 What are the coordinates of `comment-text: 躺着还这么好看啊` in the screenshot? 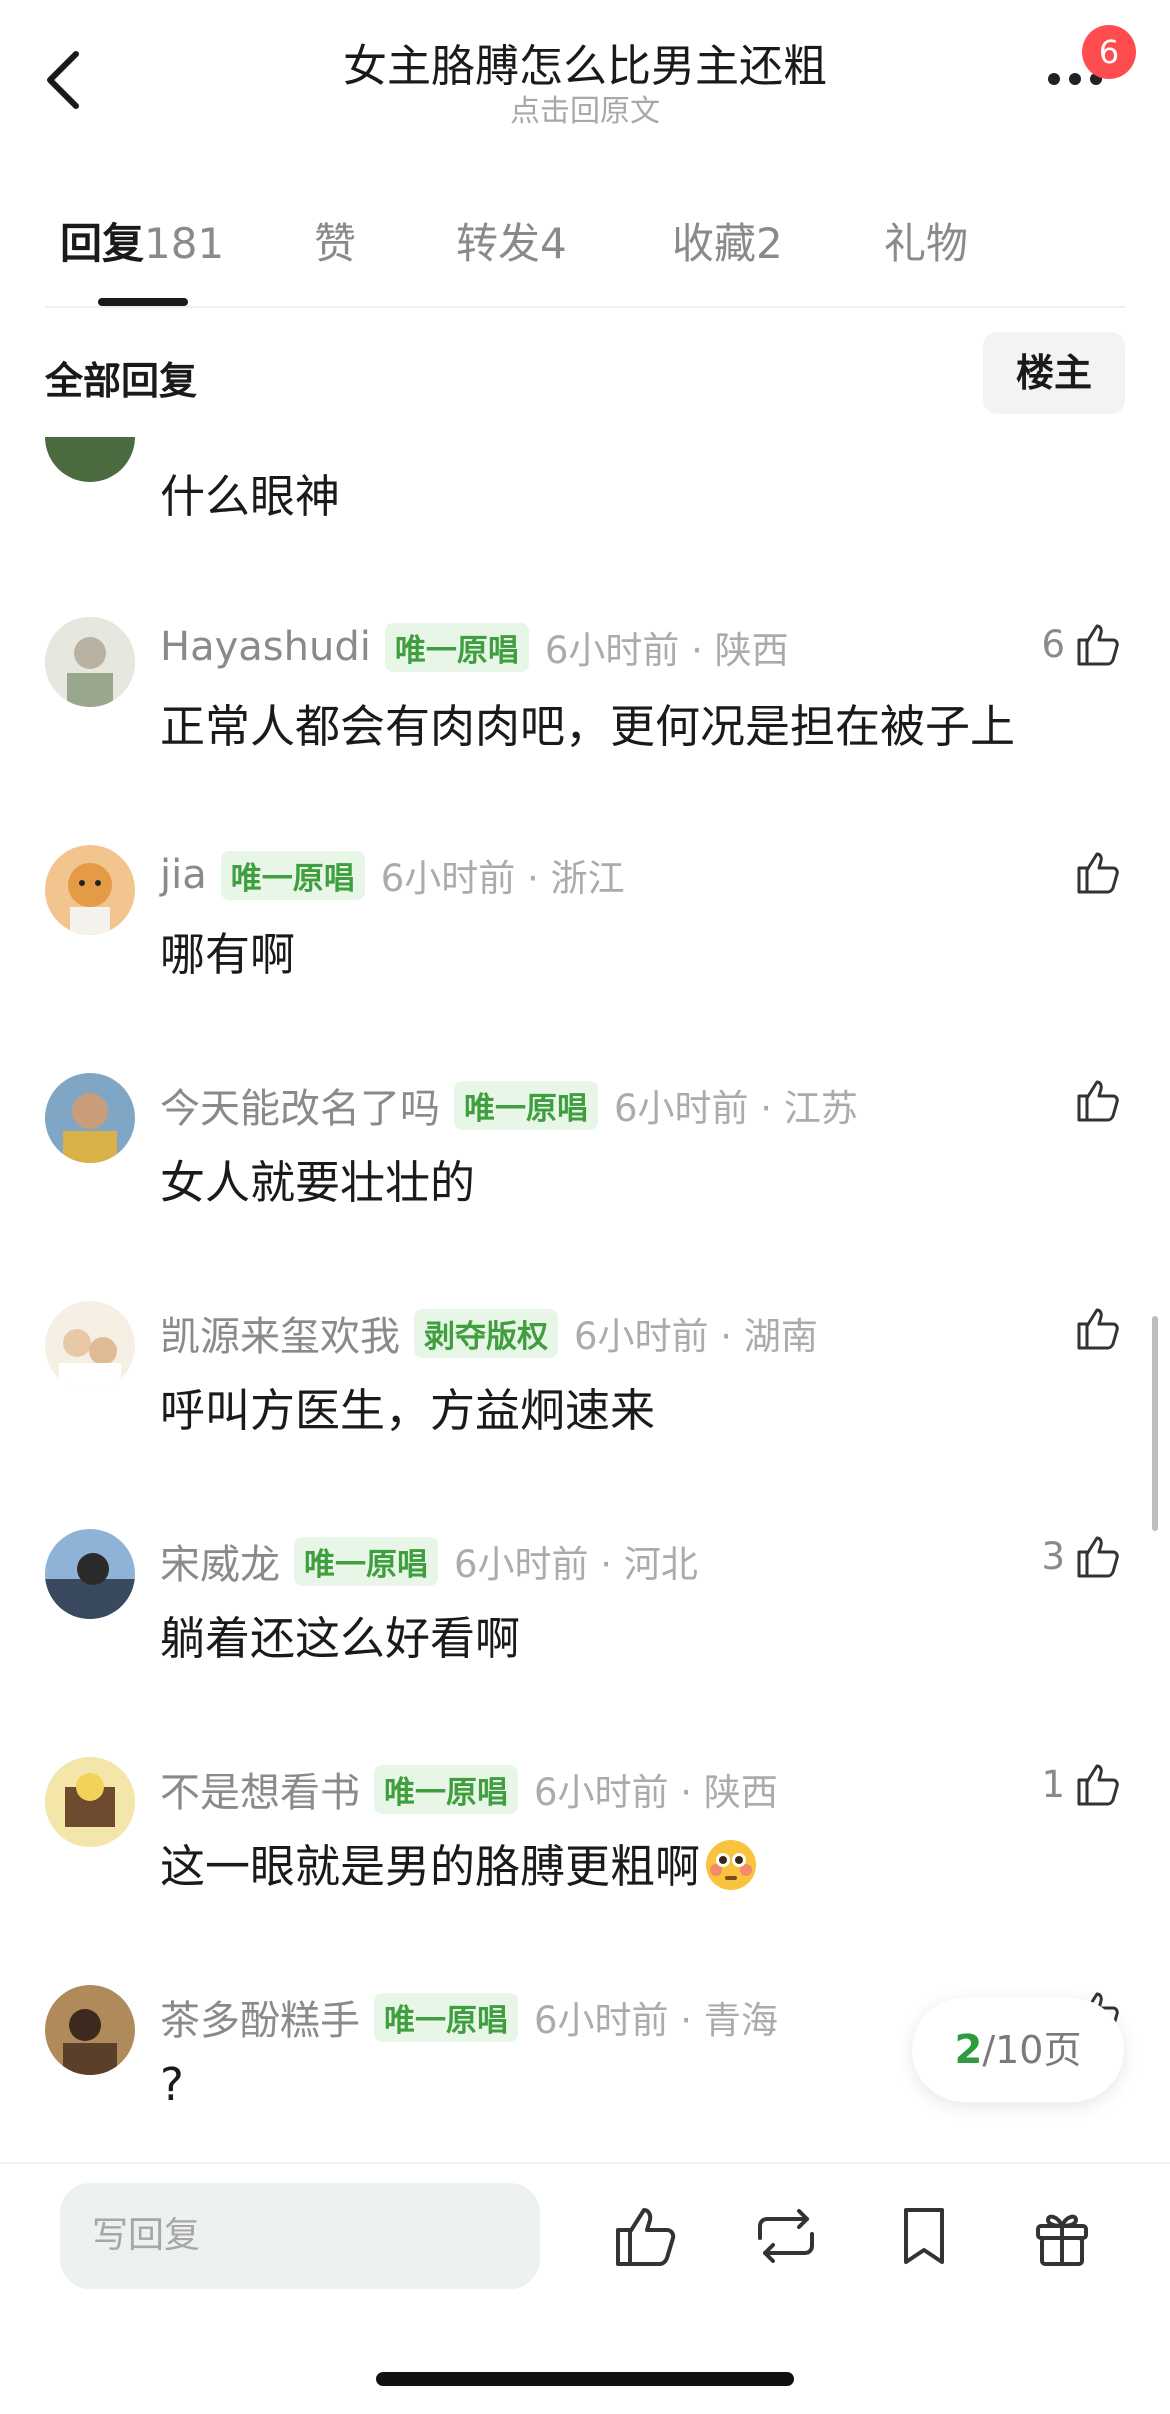 It's located at (340, 1638).